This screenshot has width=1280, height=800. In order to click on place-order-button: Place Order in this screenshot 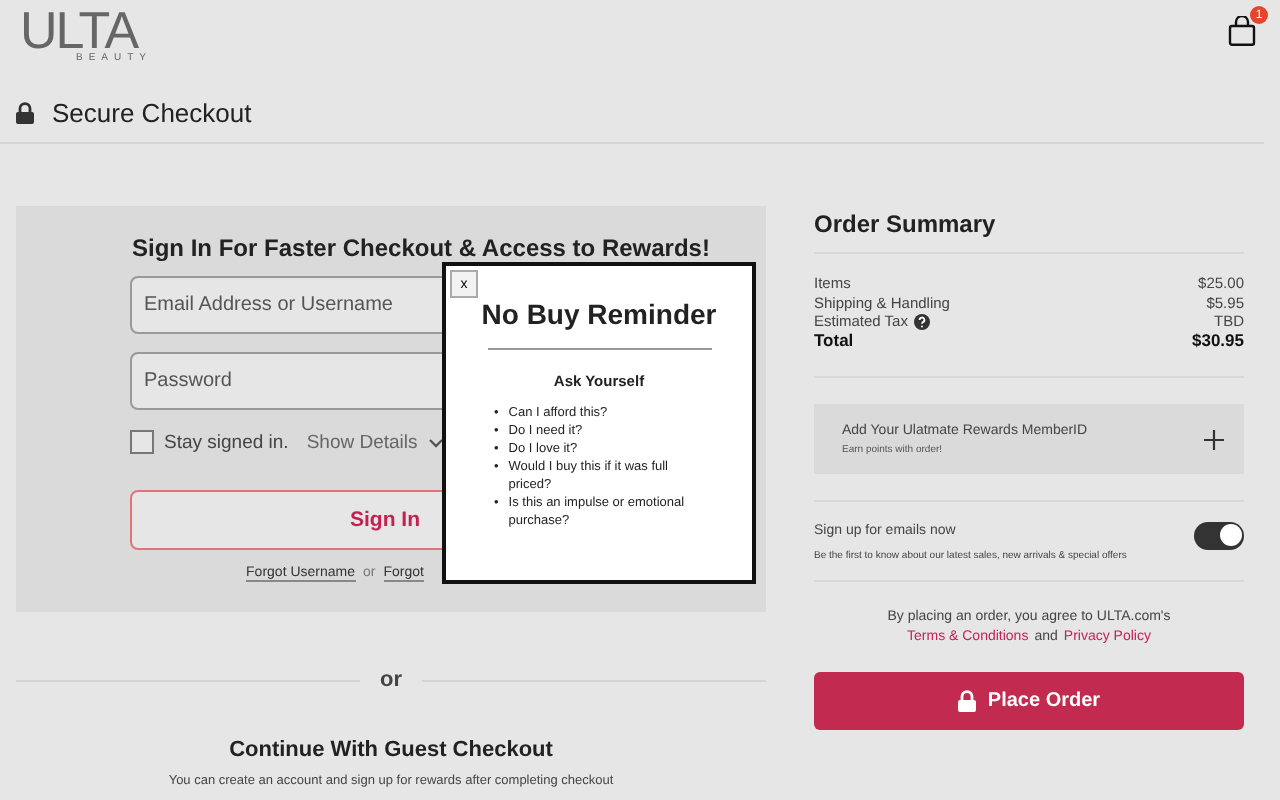, I will do `click(1029, 701)`.